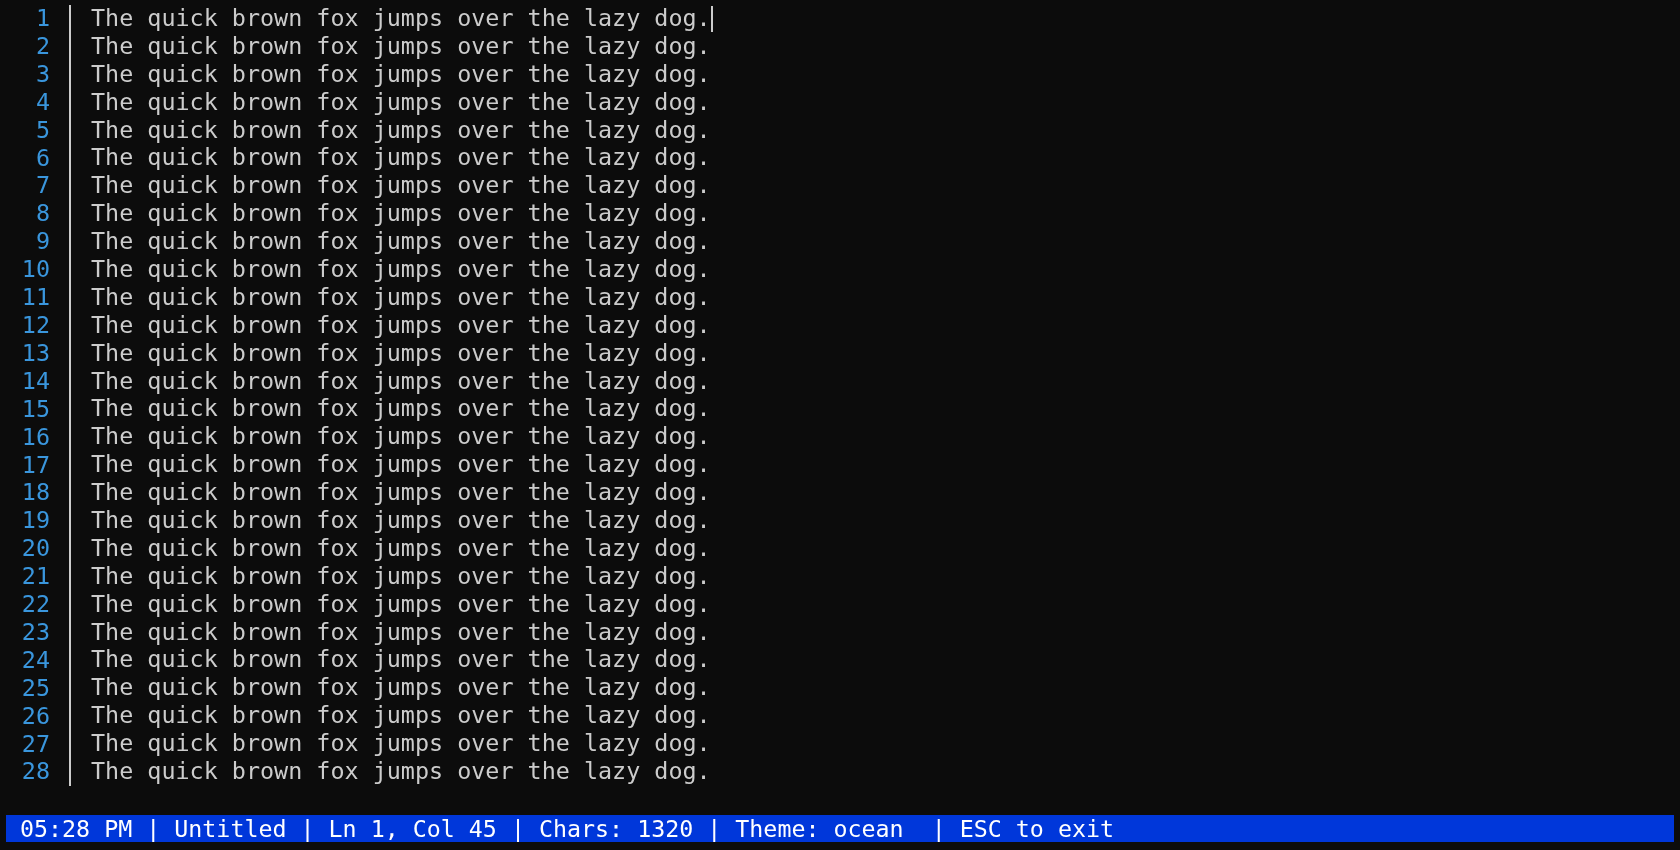  Describe the element at coordinates (35, 521) in the screenshot. I see `line-number: 19` at that location.